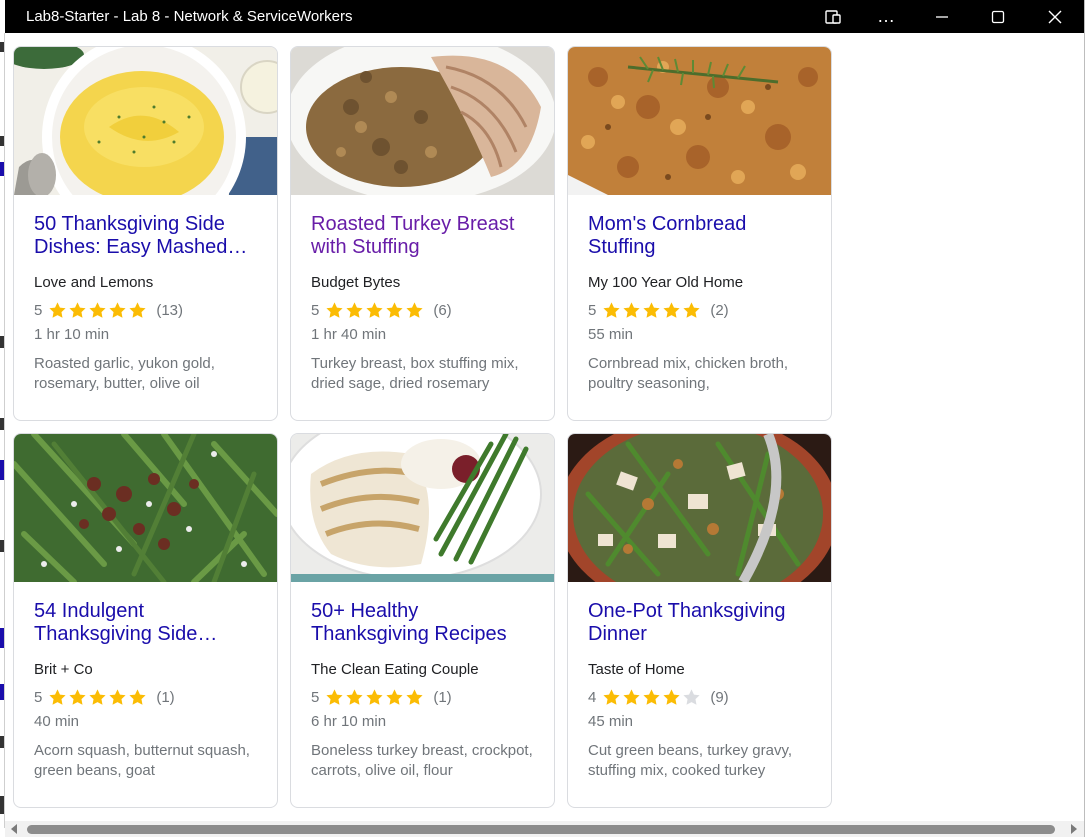 This screenshot has height=837, width=1088. What do you see at coordinates (1086, 418) in the screenshot?
I see `window-right-border` at bounding box center [1086, 418].